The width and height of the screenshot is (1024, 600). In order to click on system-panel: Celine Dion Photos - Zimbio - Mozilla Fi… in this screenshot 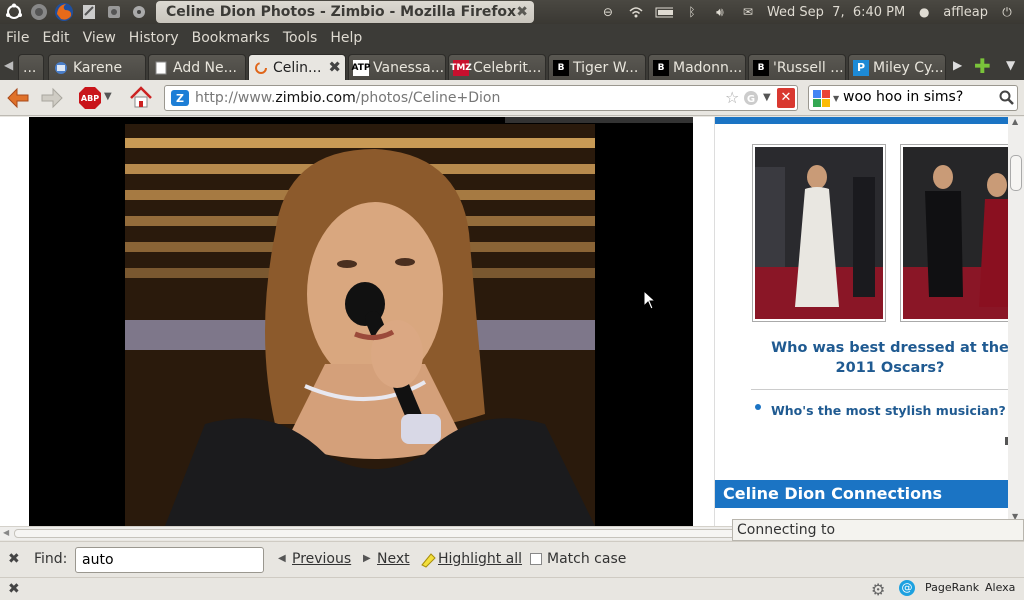, I will do `click(512, 12)`.